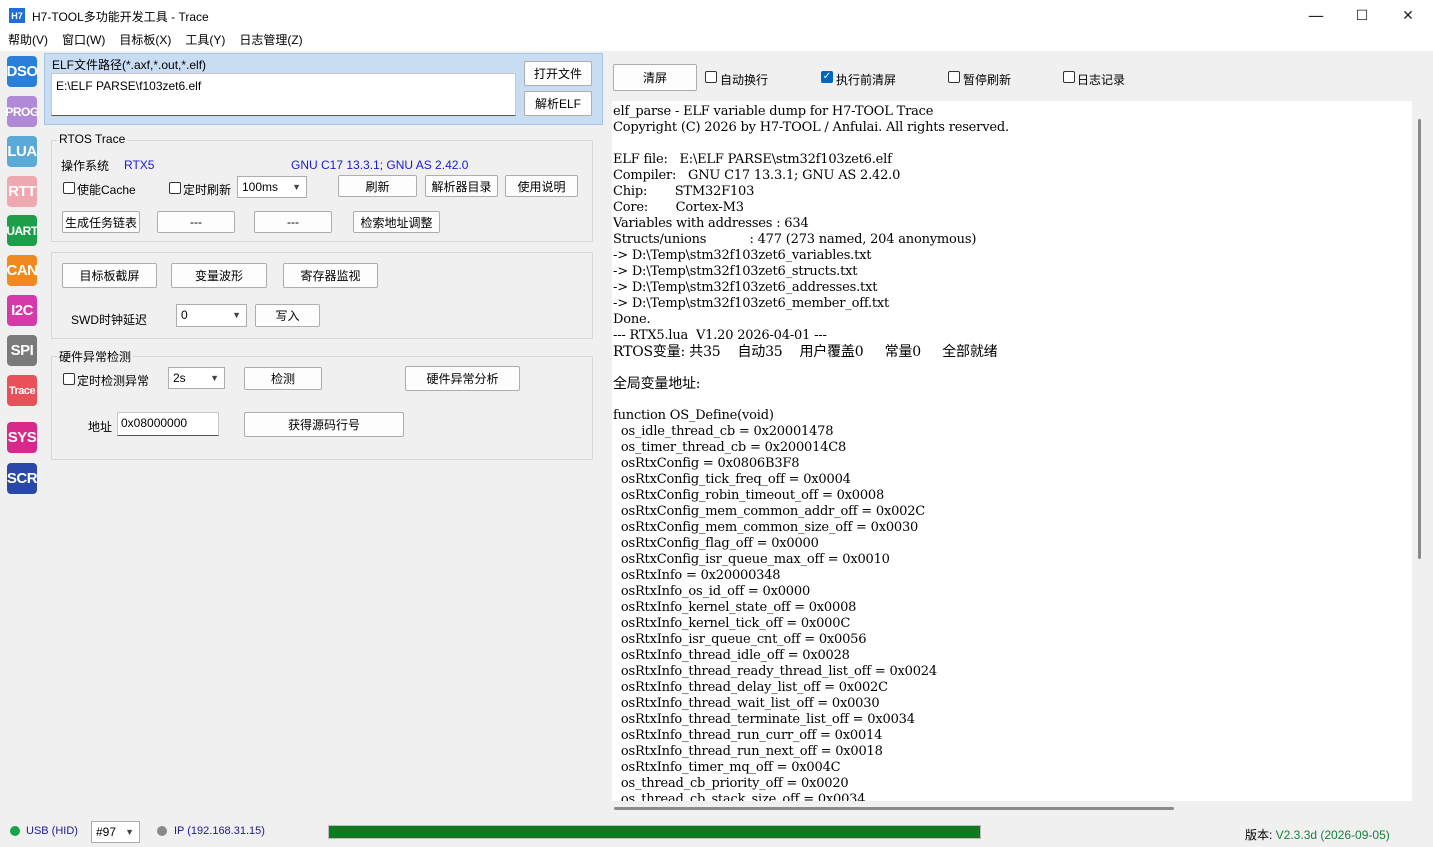 This screenshot has height=847, width=1433. I want to click on console-line: function OS_Define(void), so click(693, 415).